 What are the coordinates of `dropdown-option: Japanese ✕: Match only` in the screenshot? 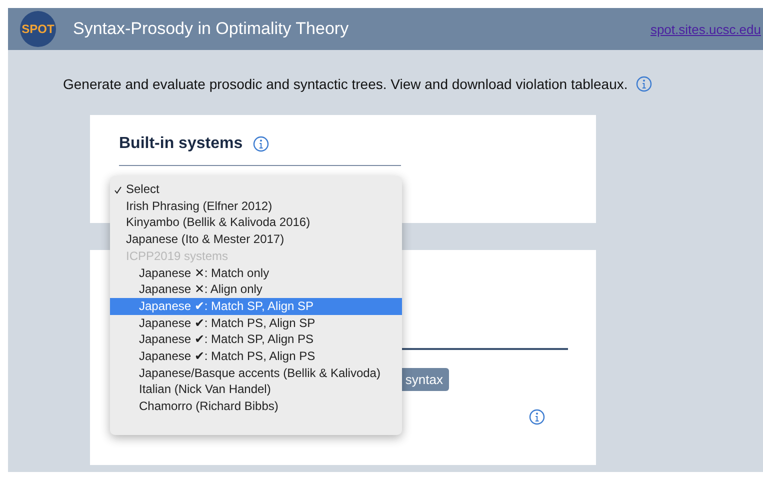 It's located at (256, 273).